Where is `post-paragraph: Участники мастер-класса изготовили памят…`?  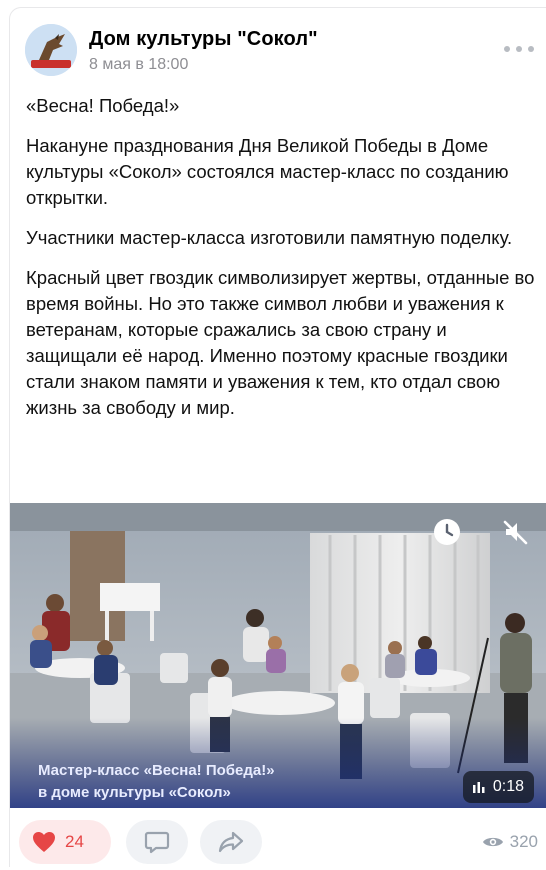 post-paragraph: Участники мастер-класса изготовили памят… is located at coordinates (269, 237).